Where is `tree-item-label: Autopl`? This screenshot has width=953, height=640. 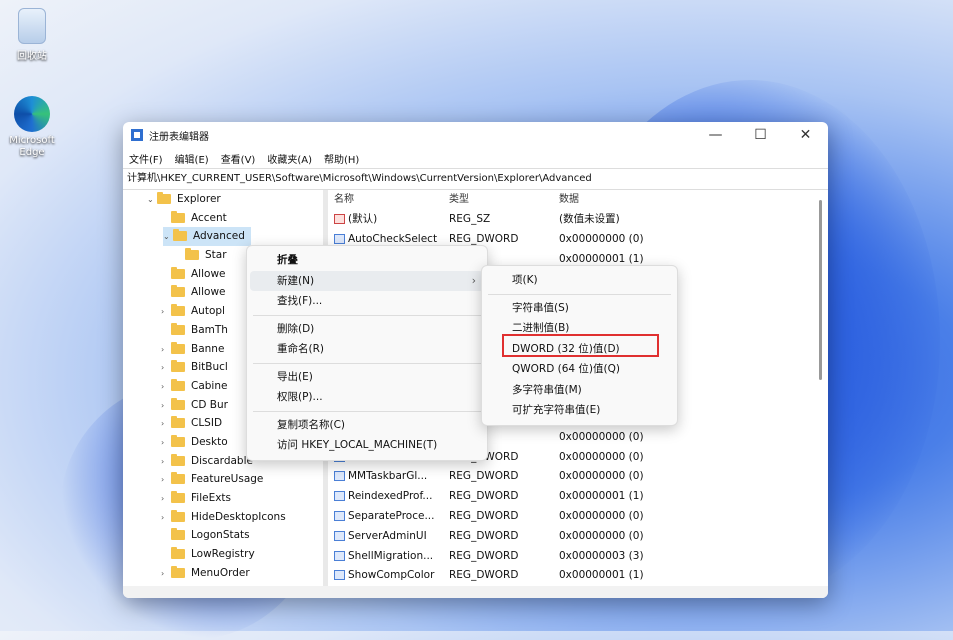 tree-item-label: Autopl is located at coordinates (208, 311).